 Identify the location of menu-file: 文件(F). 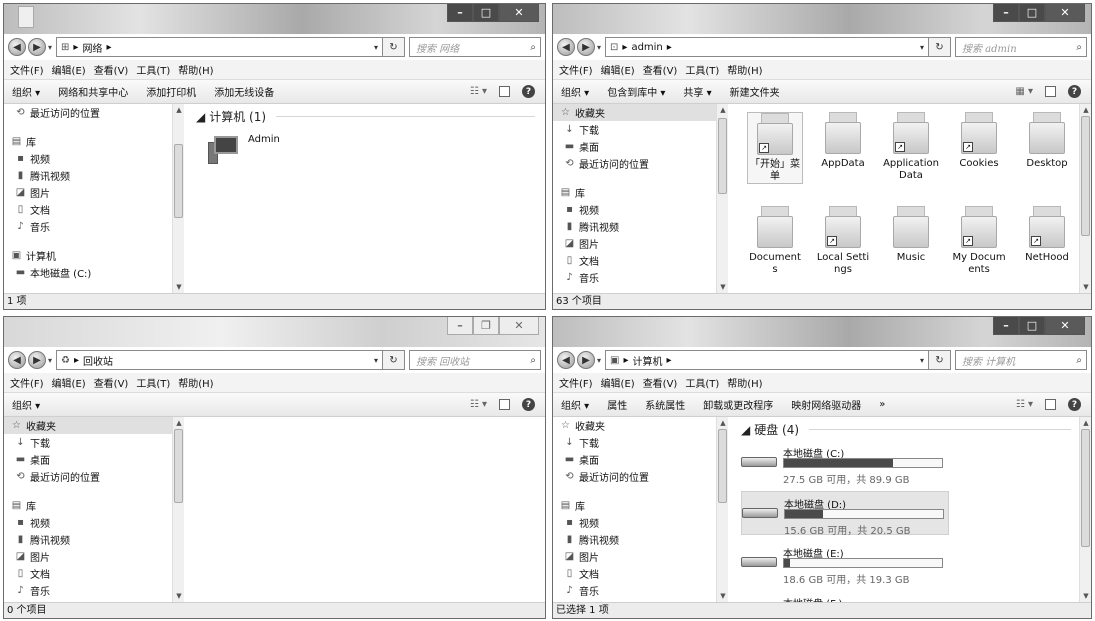
(27, 69).